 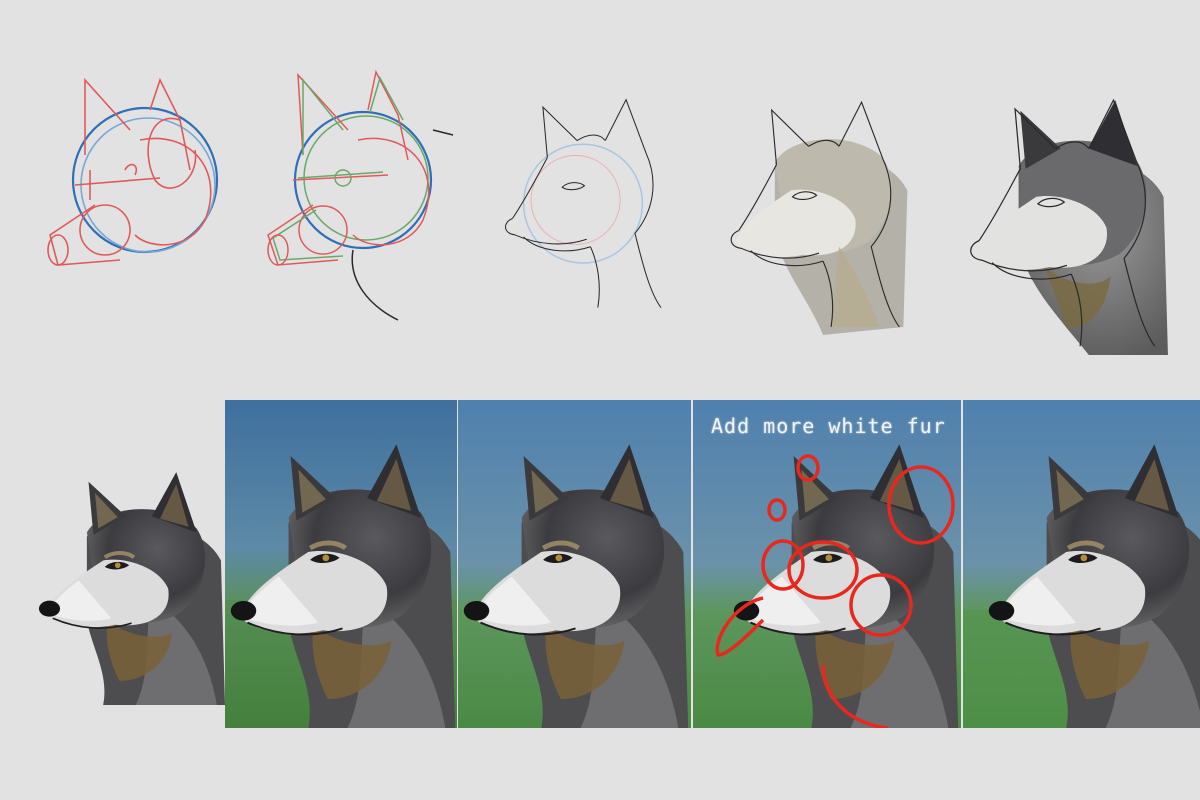 What do you see at coordinates (341, 564) in the screenshot?
I see `step-7-blue-green-background` at bounding box center [341, 564].